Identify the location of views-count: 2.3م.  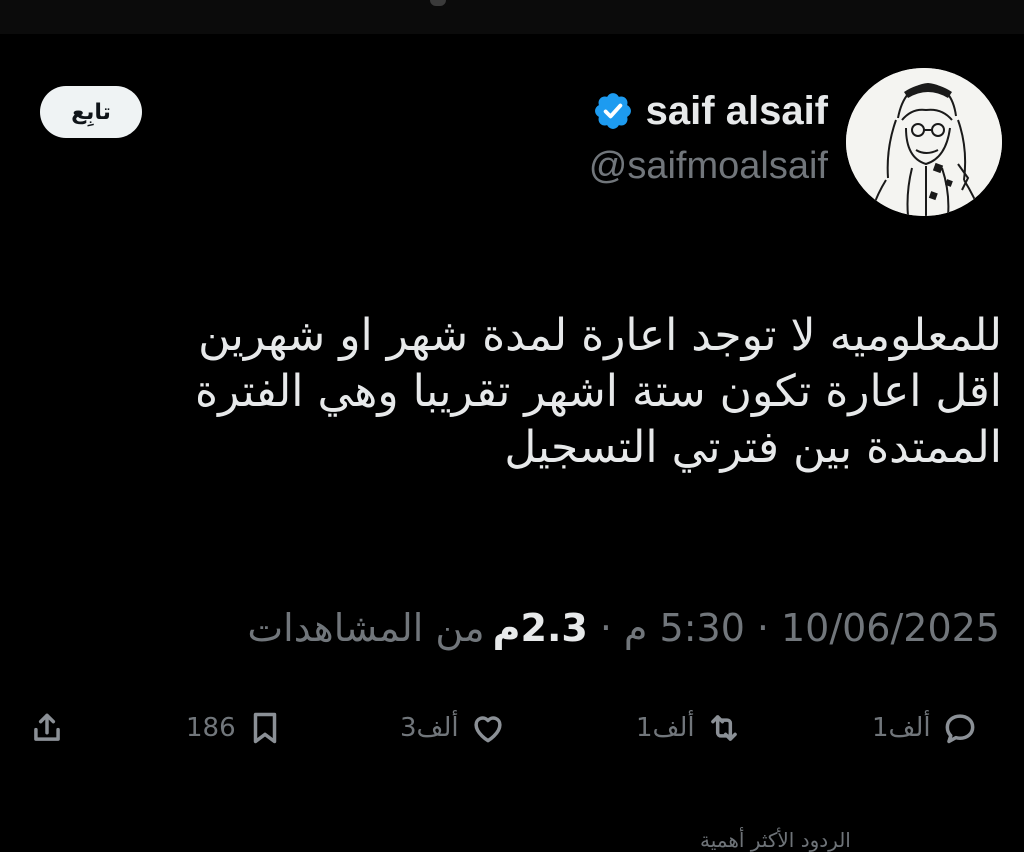
(540, 628).